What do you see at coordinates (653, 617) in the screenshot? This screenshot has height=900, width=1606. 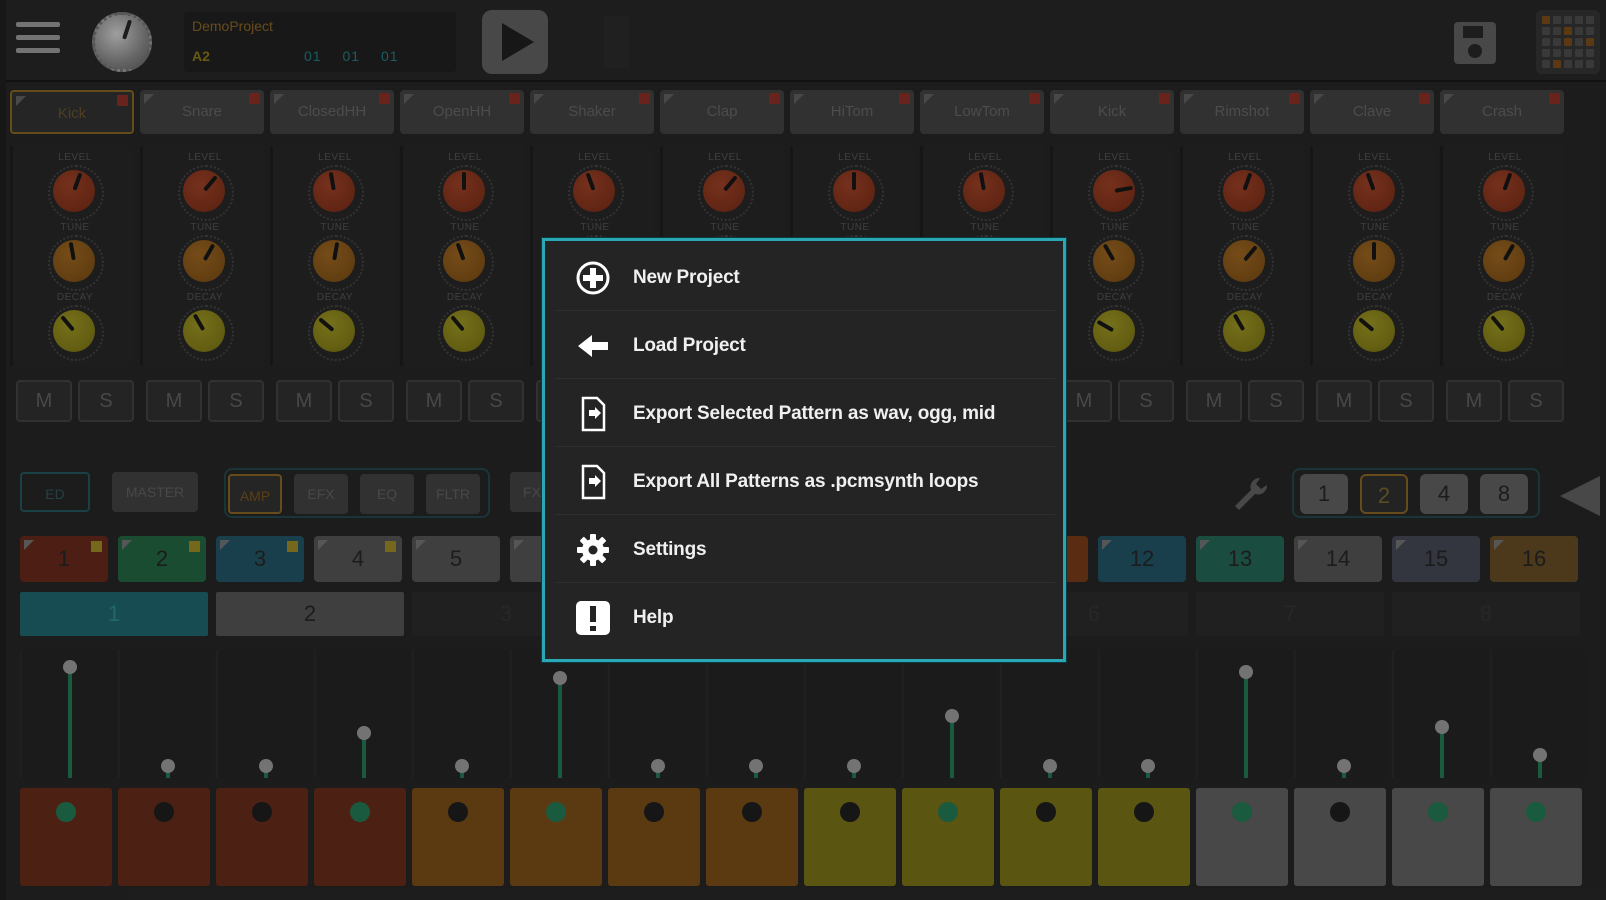 I see `menu-item-label: Help` at bounding box center [653, 617].